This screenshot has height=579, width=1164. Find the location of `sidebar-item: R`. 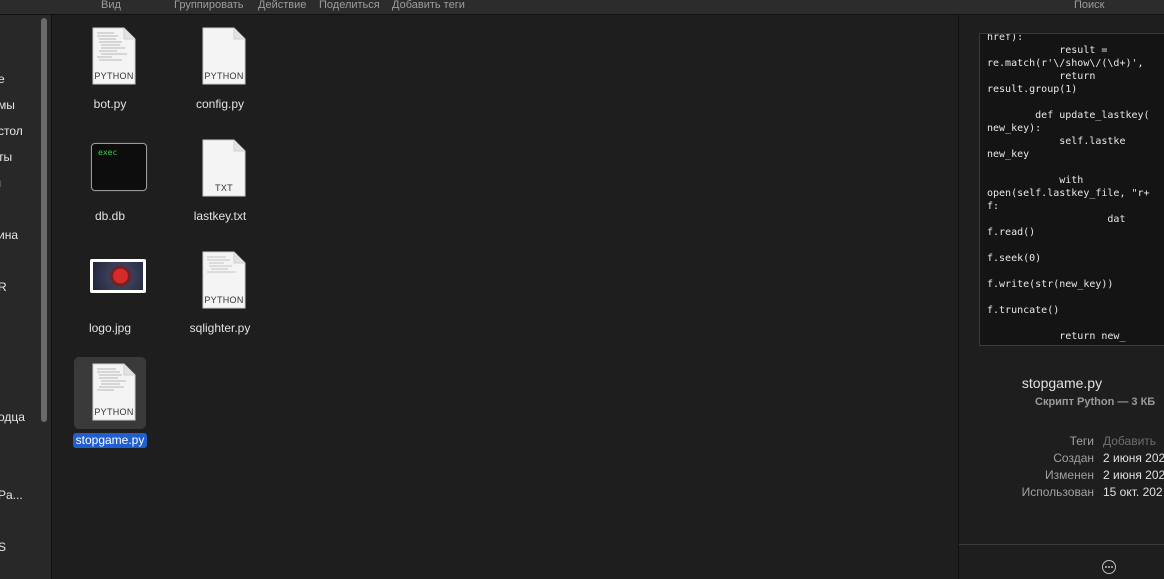

sidebar-item: R is located at coordinates (3, 287).